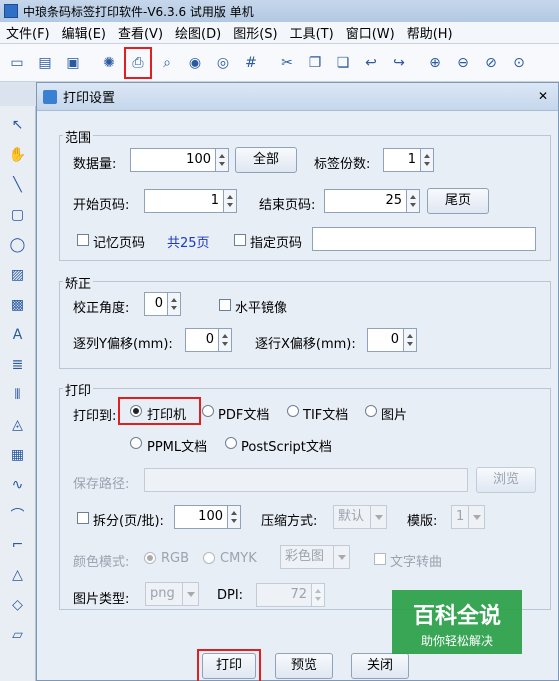 The height and width of the screenshot is (681, 559). What do you see at coordinates (424, 239) in the screenshot?
I see `specify-page-input` at bounding box center [424, 239].